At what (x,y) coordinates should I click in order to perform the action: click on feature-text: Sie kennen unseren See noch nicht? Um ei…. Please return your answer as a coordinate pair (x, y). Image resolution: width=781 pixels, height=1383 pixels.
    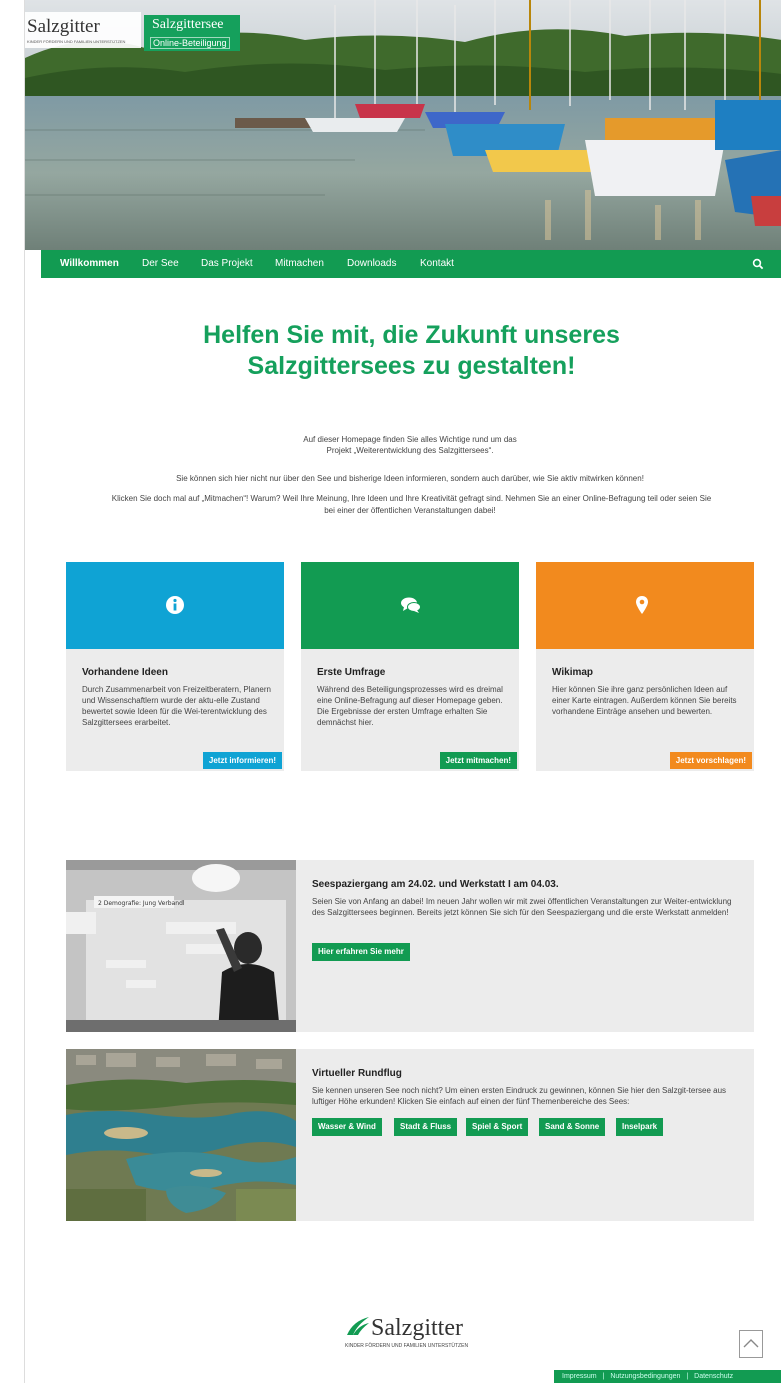
    Looking at the image, I should click on (519, 1096).